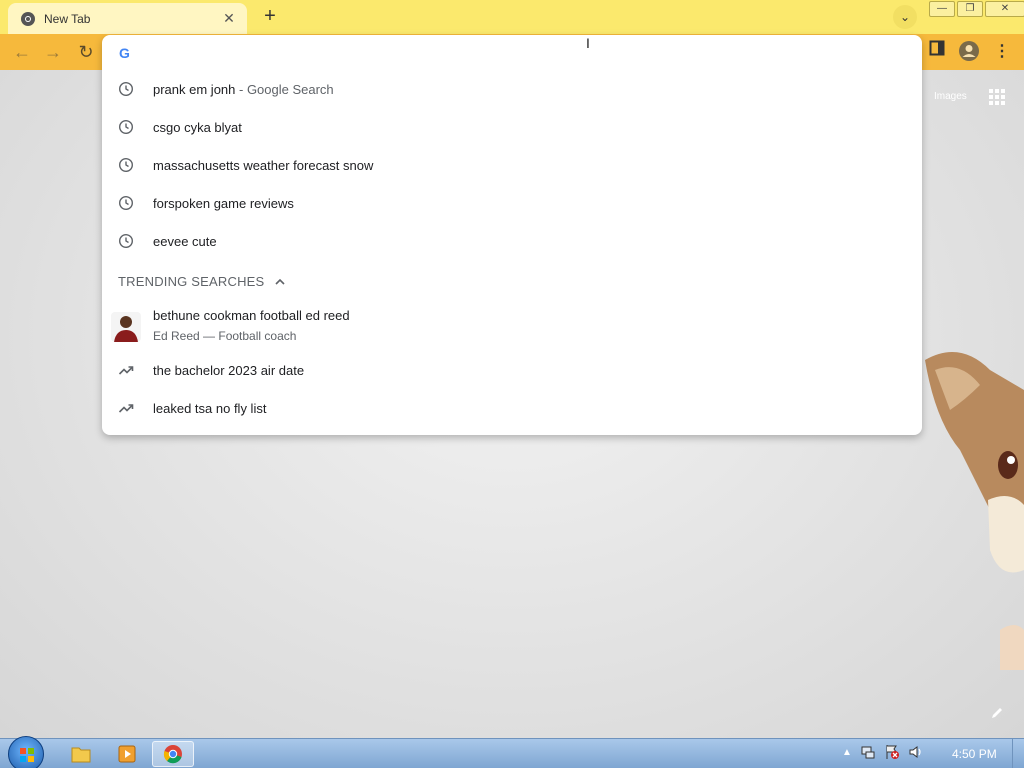  Describe the element at coordinates (210, 408) in the screenshot. I see `suggestion-text: leaked tsa no fly list` at that location.